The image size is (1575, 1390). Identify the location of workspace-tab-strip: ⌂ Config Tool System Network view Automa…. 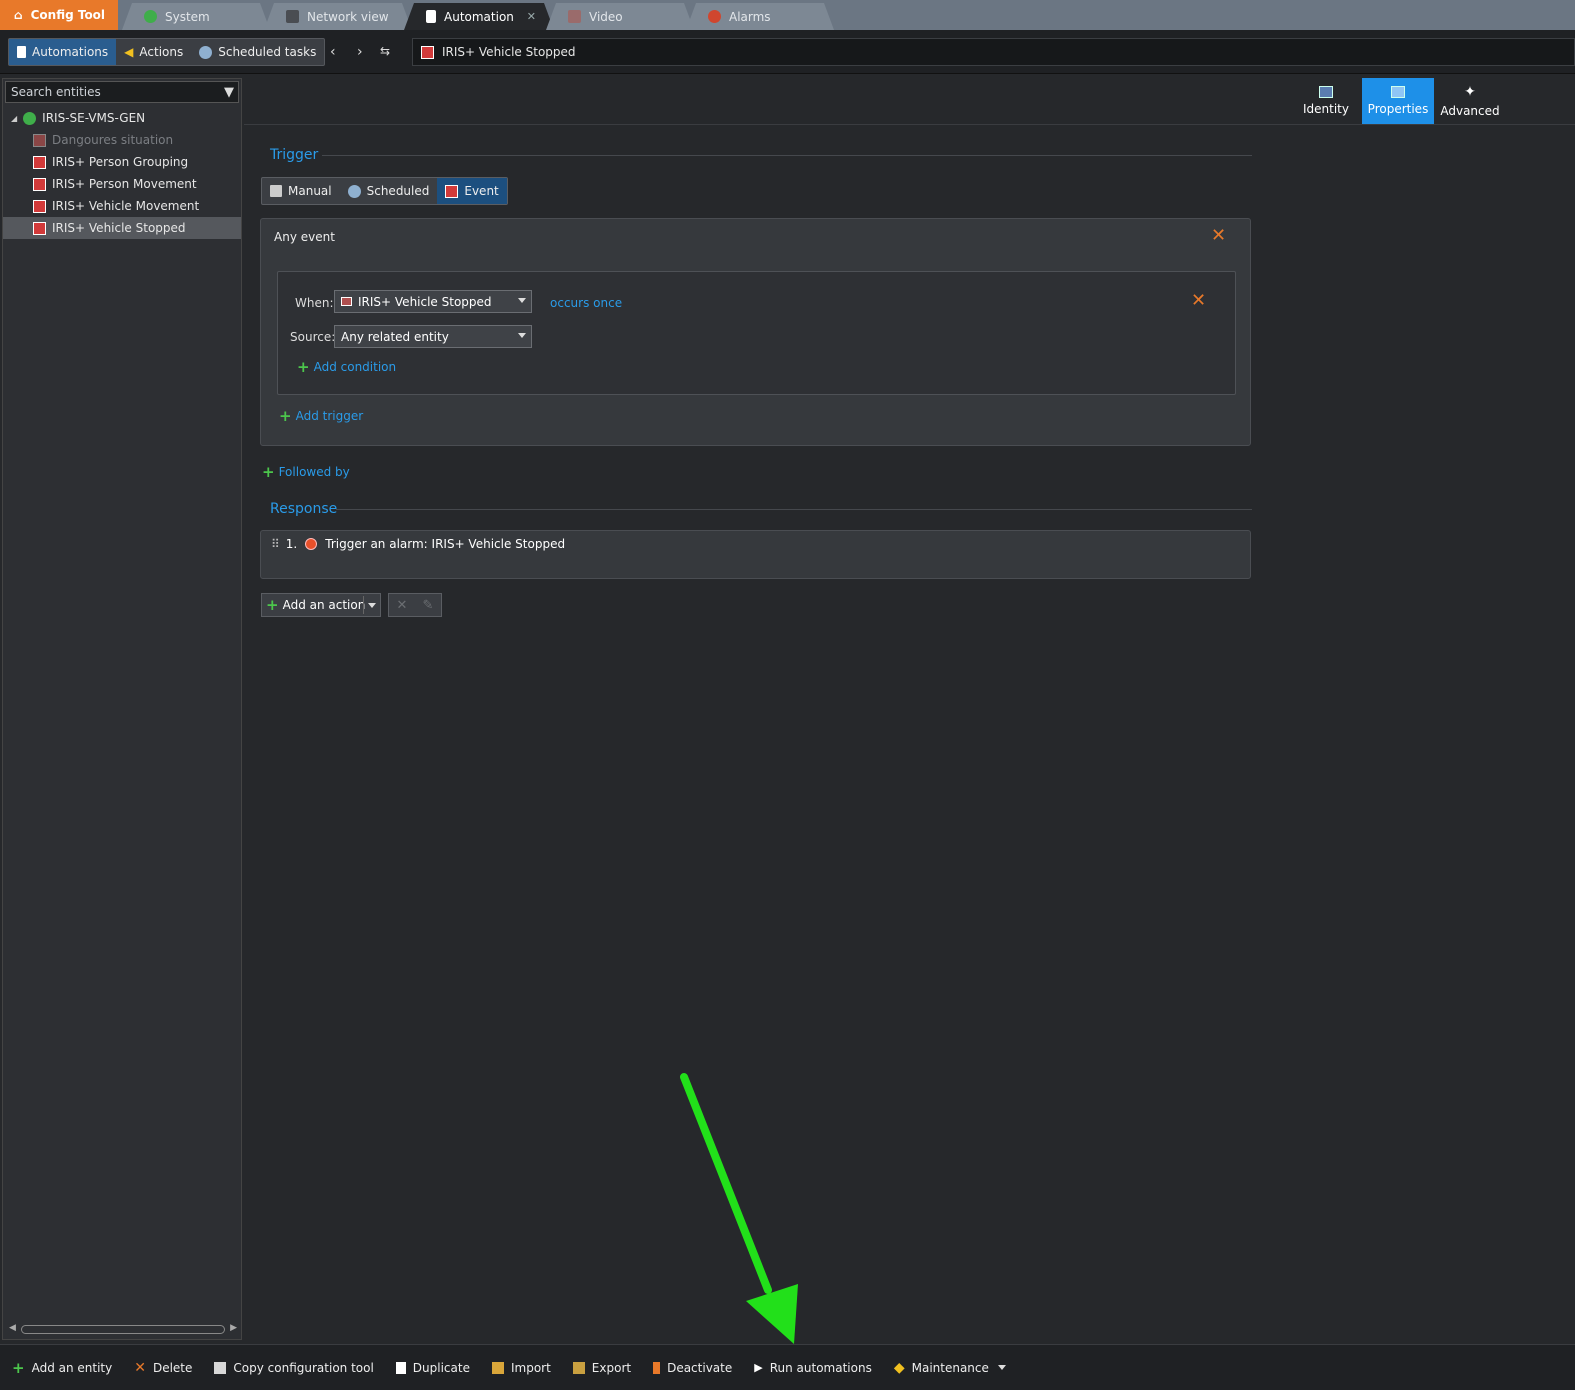
(787, 15).